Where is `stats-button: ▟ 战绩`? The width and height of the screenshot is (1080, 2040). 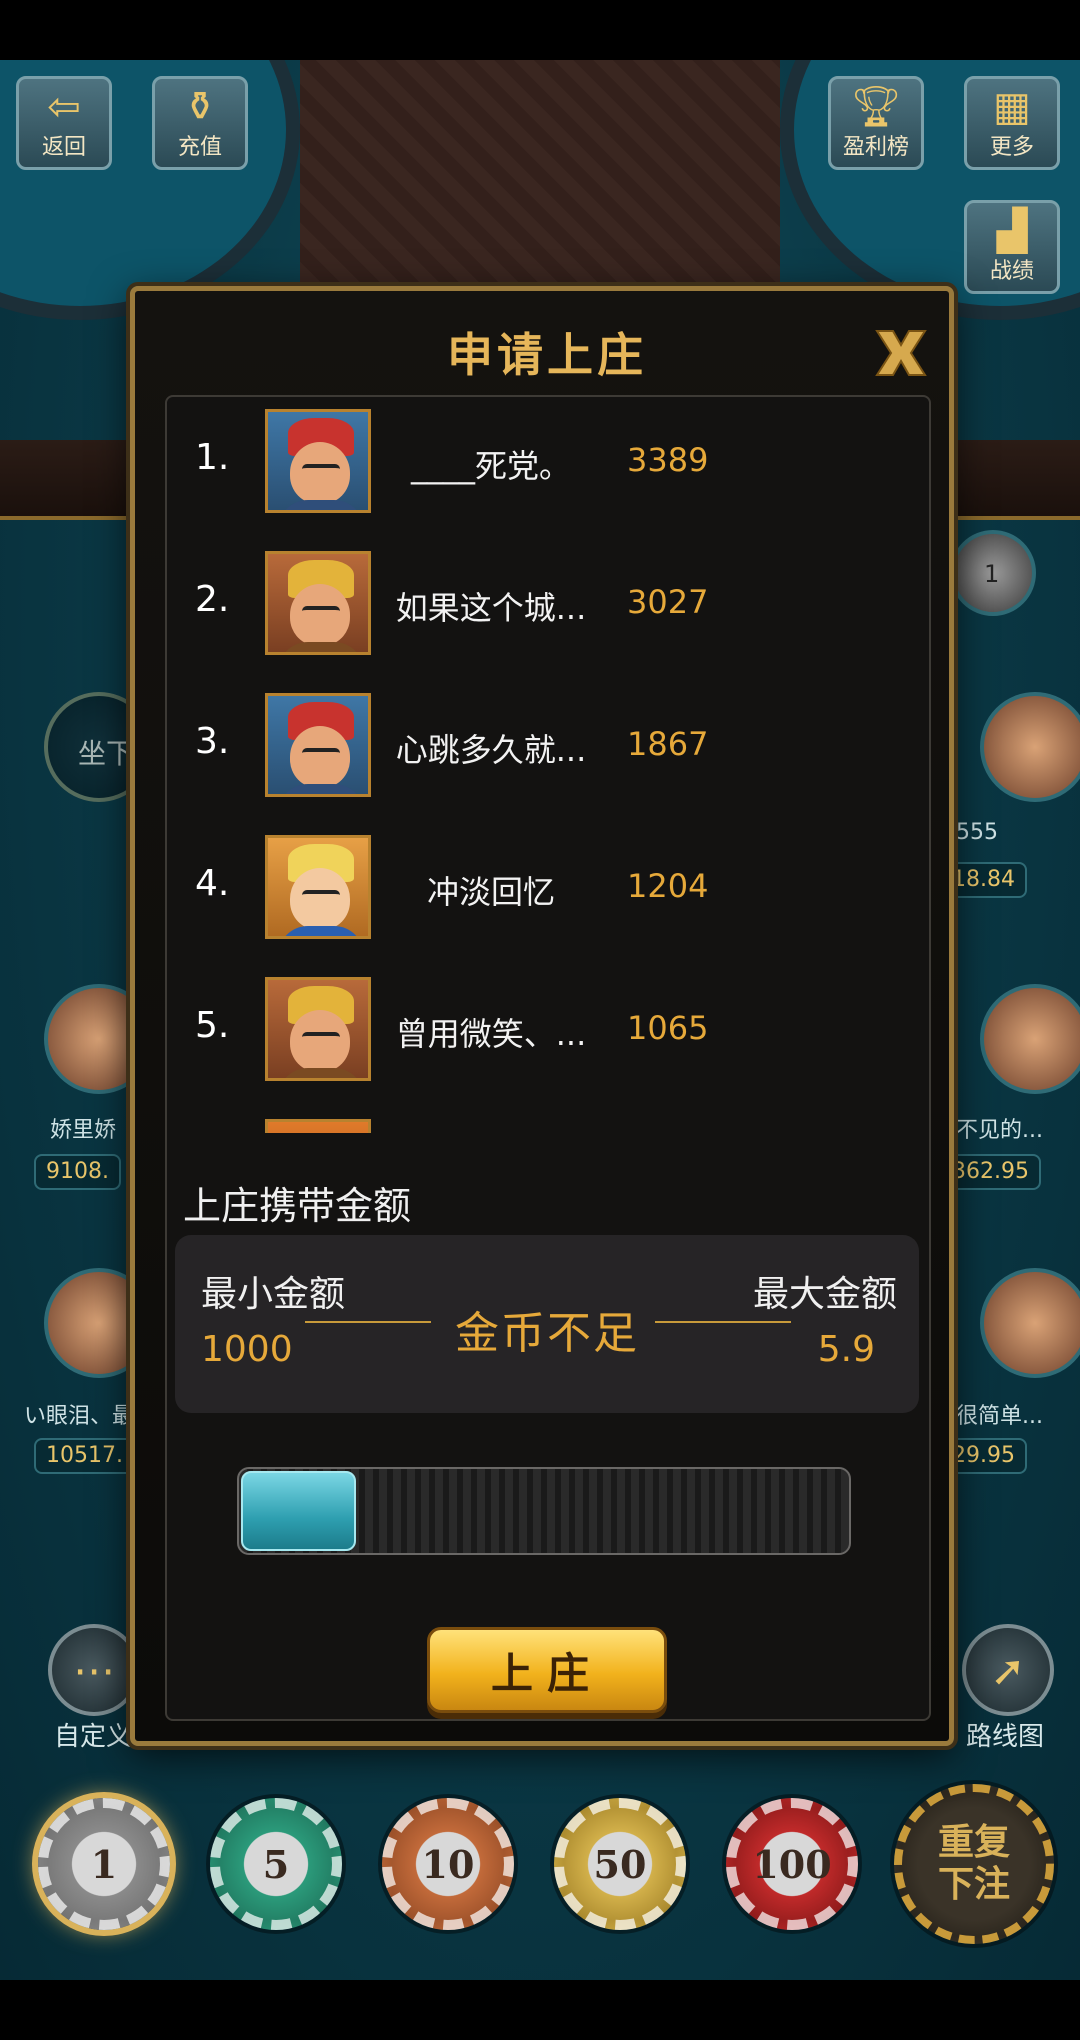 stats-button: ▟ 战绩 is located at coordinates (1012, 247).